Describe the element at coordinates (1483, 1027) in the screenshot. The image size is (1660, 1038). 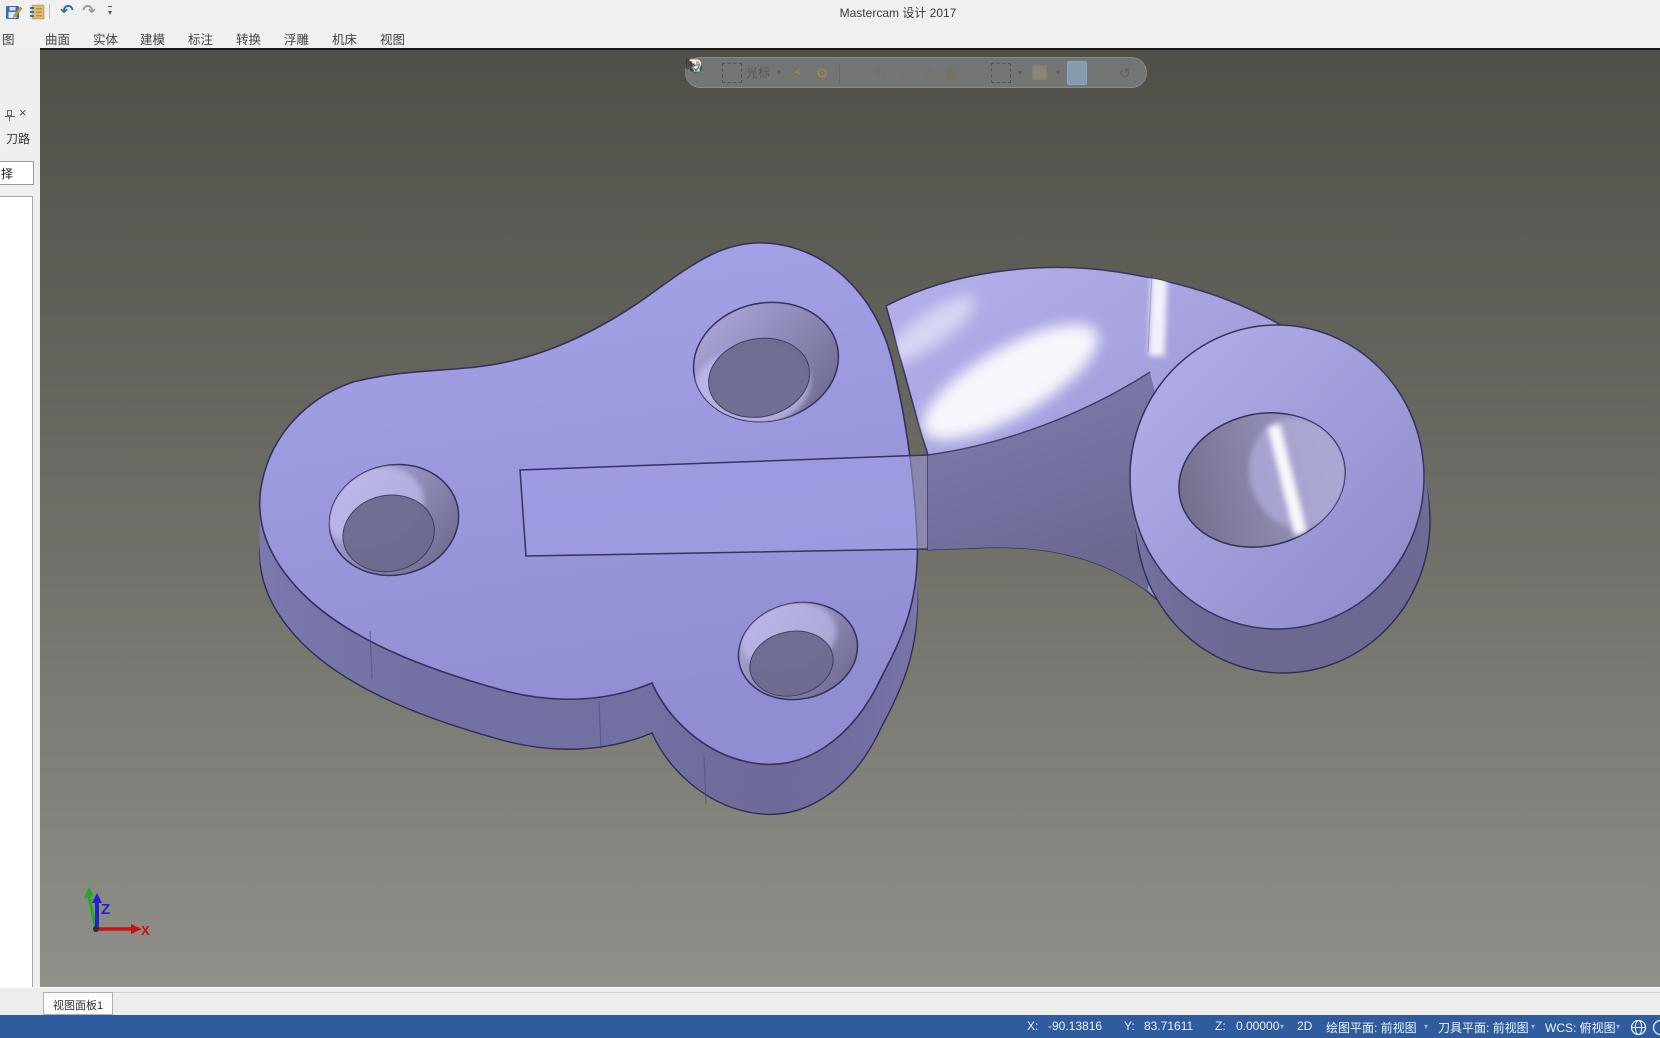
I see `tplane-selector: 刀具平面: 前视图` at that location.